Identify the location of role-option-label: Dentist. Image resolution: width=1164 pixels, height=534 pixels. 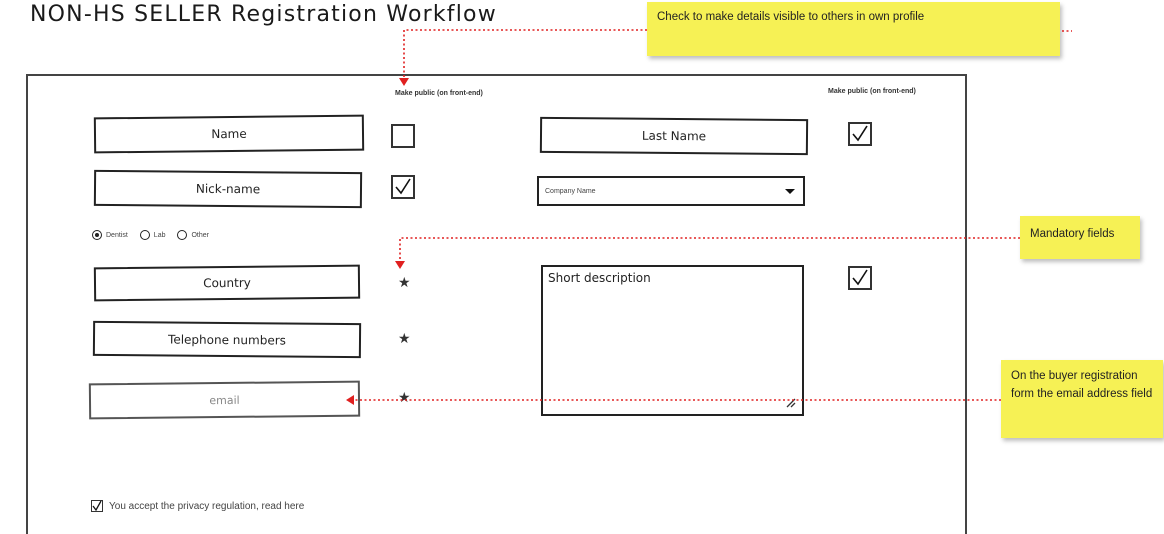
(117, 235).